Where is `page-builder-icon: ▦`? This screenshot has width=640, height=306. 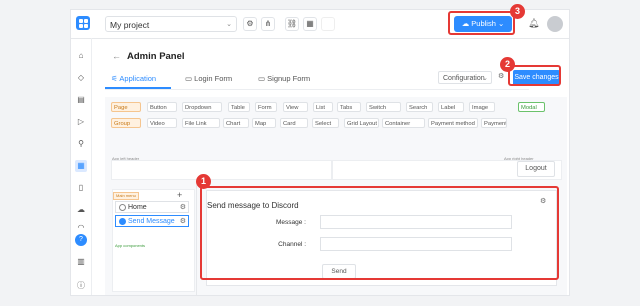
page-builder-icon: ▦ is located at coordinates (81, 166).